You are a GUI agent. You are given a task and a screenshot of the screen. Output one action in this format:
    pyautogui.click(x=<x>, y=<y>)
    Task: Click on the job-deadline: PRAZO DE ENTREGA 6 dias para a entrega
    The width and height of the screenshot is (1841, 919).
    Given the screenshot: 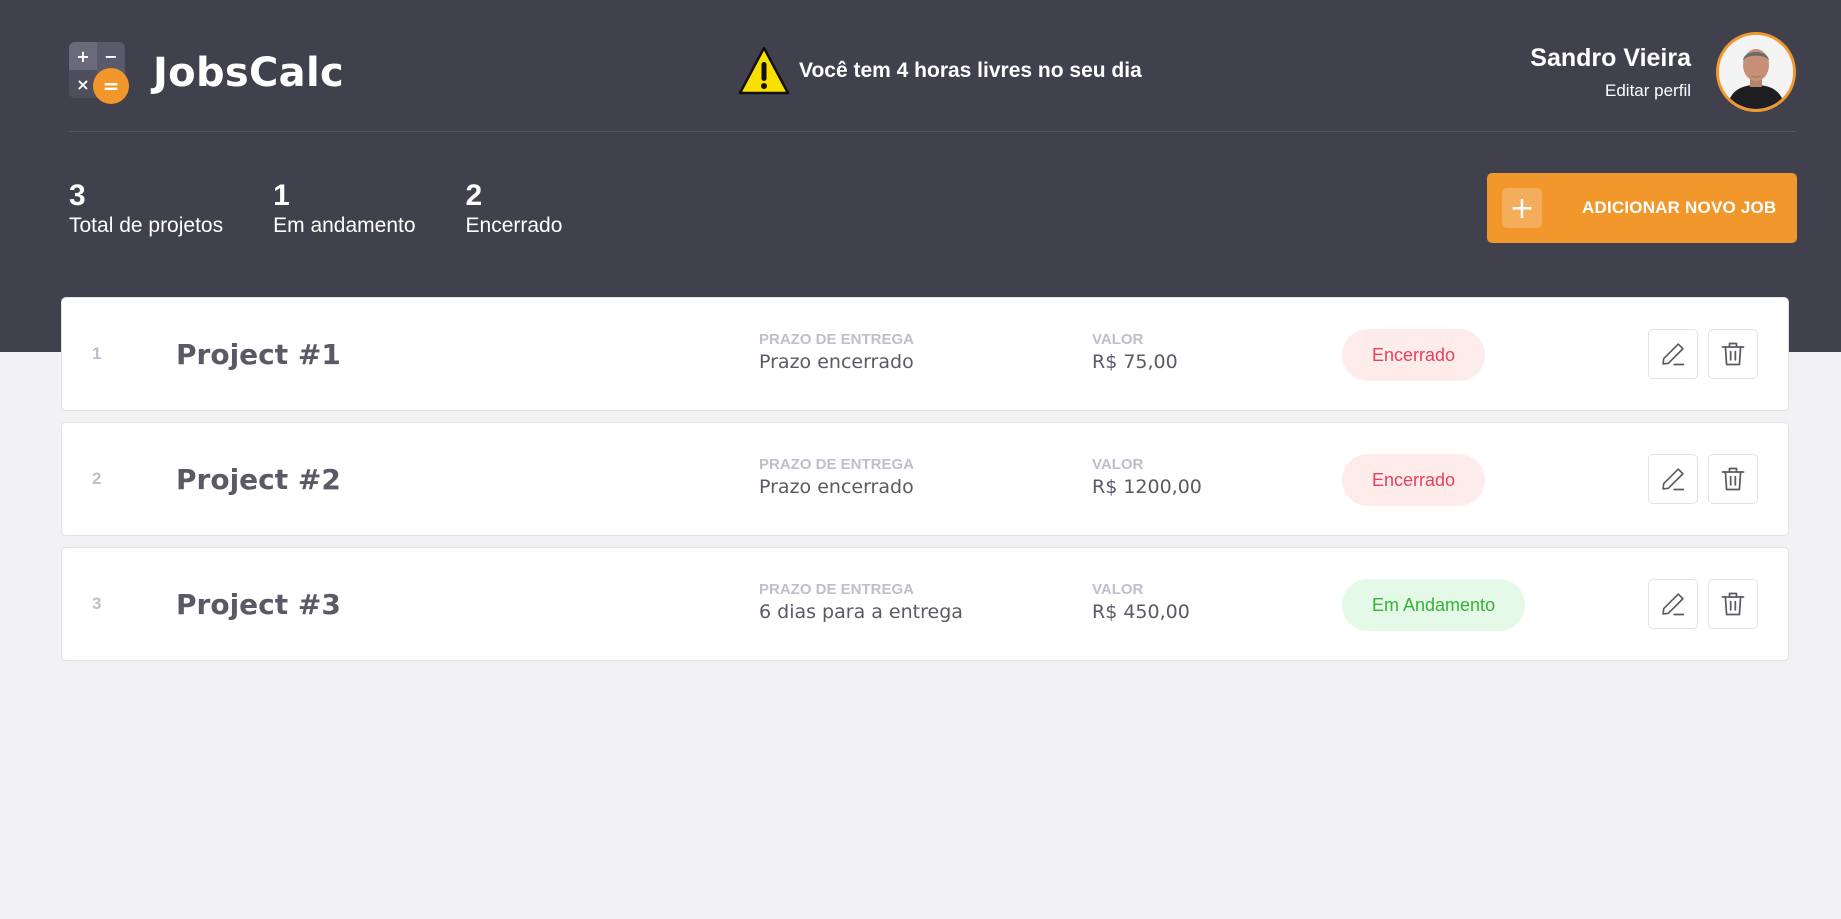 What is the action you would take?
    pyautogui.click(x=861, y=603)
    